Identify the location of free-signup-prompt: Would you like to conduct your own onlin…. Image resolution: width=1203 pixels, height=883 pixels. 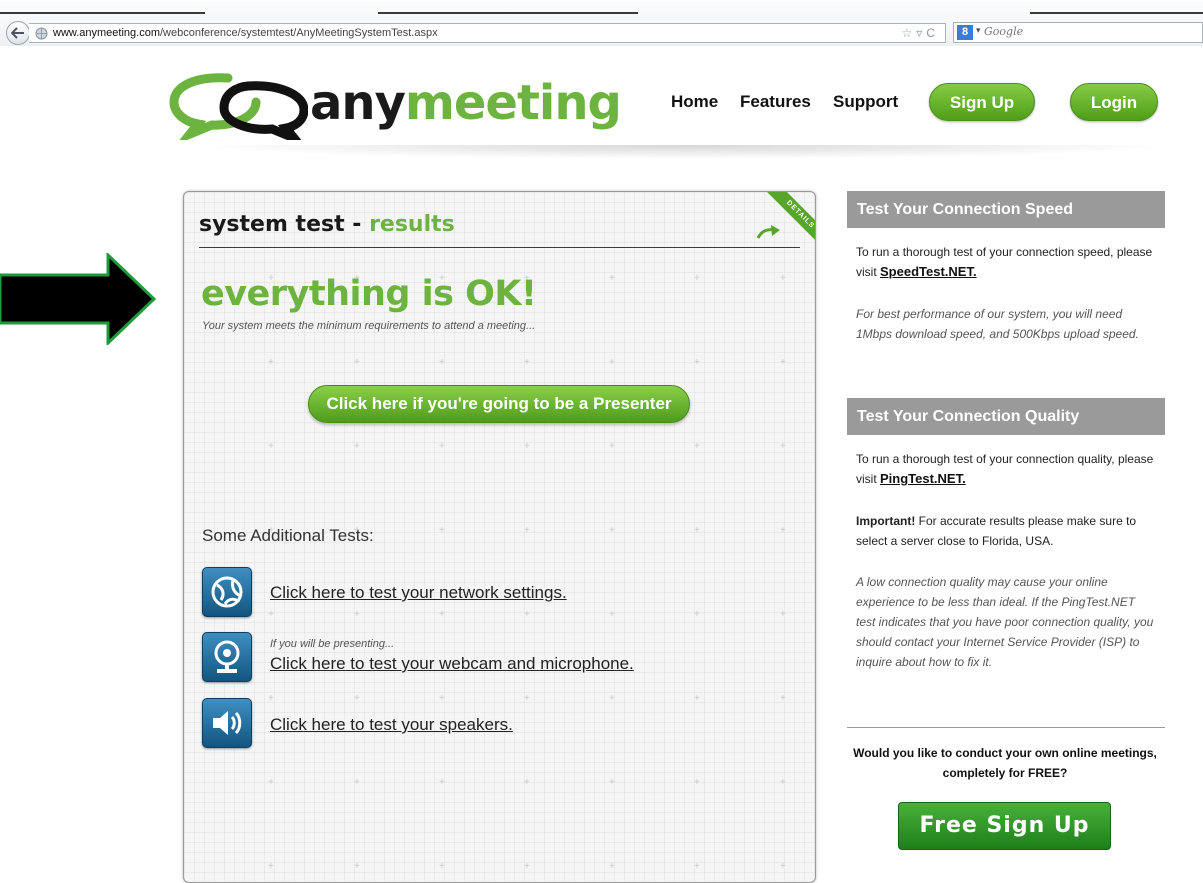
(1005, 763).